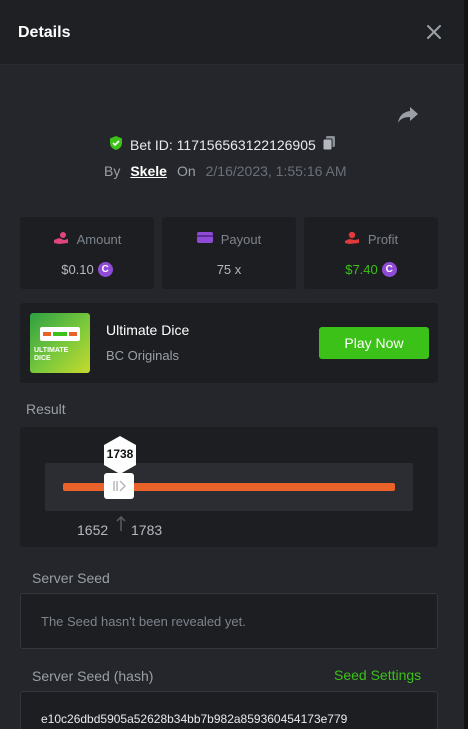 This screenshot has height=729, width=468. I want to click on modal-title: Details, so click(44, 32).